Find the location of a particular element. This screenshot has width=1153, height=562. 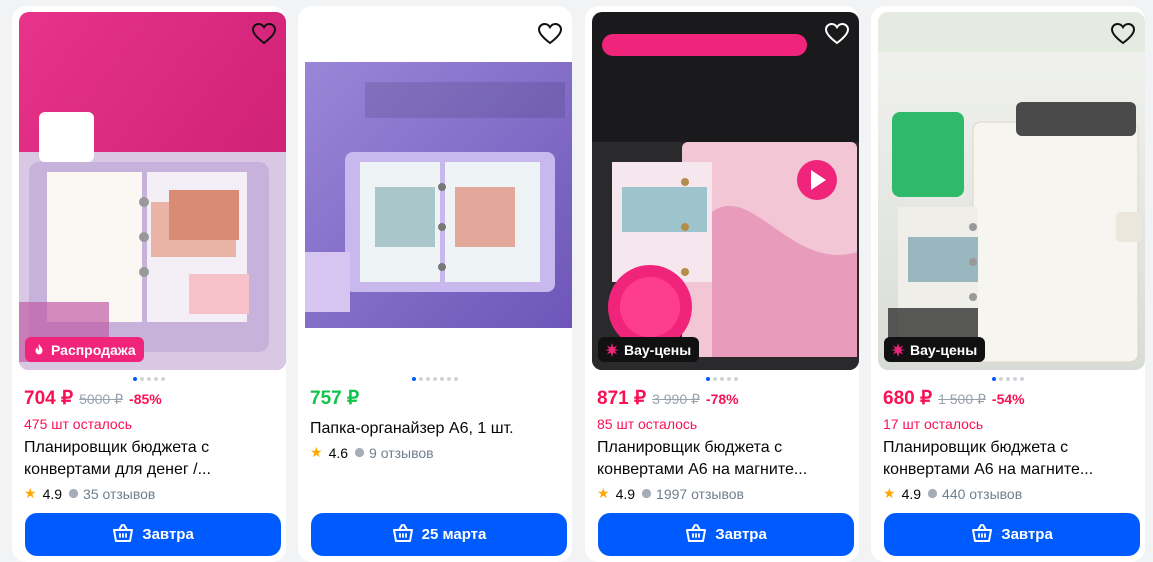

product-photo-planner-marble is located at coordinates (725, 191).